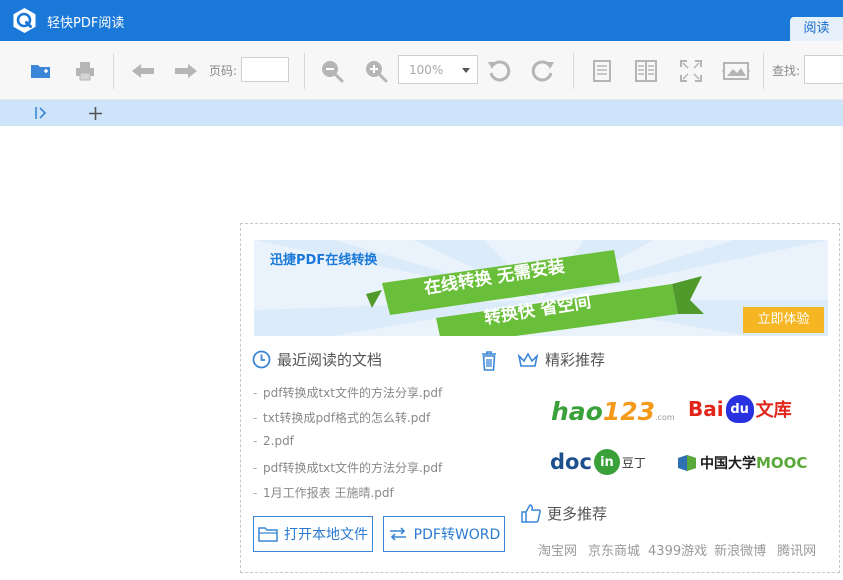 The width and height of the screenshot is (843, 580). Describe the element at coordinates (261, 359) in the screenshot. I see `clock-icon` at that location.